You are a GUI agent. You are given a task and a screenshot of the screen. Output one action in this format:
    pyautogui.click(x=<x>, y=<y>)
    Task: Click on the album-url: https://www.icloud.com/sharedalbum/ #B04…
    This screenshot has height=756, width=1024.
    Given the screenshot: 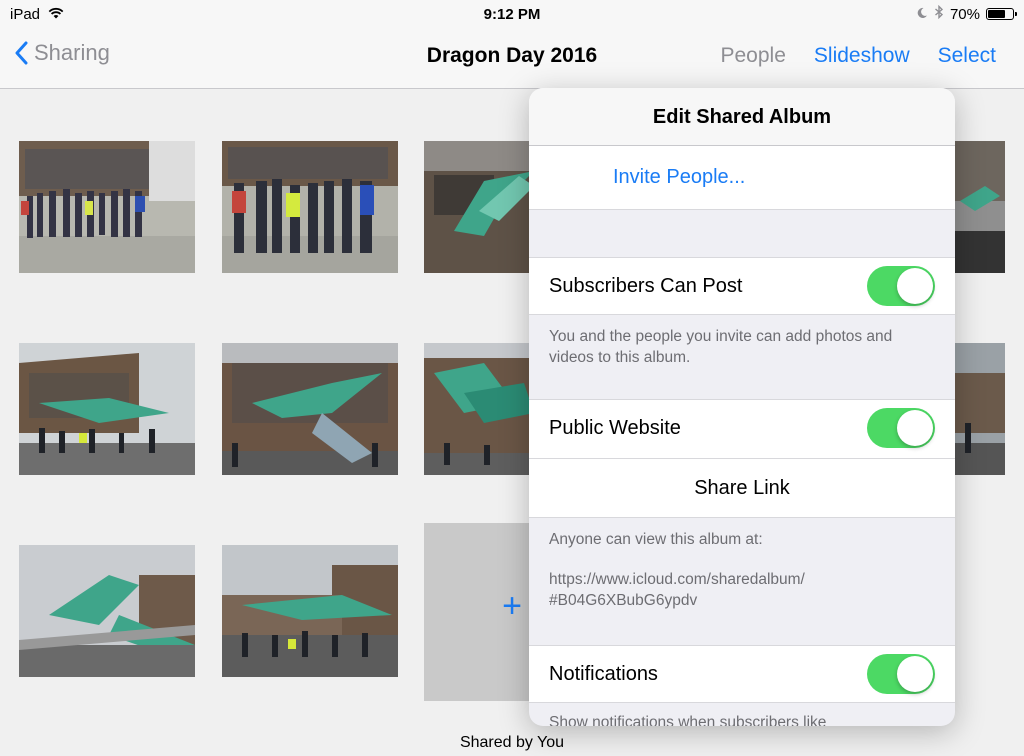 What is the action you would take?
    pyautogui.click(x=744, y=590)
    